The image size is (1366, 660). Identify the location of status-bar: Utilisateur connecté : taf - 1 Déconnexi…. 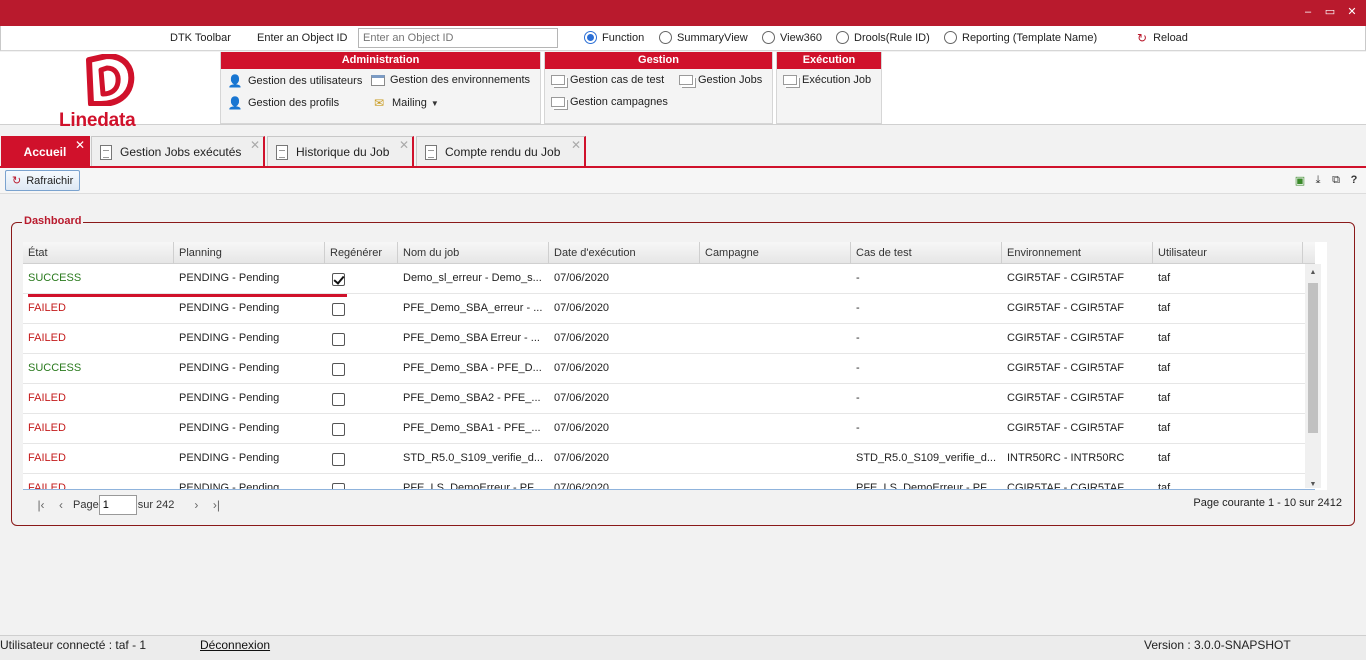
(683, 647).